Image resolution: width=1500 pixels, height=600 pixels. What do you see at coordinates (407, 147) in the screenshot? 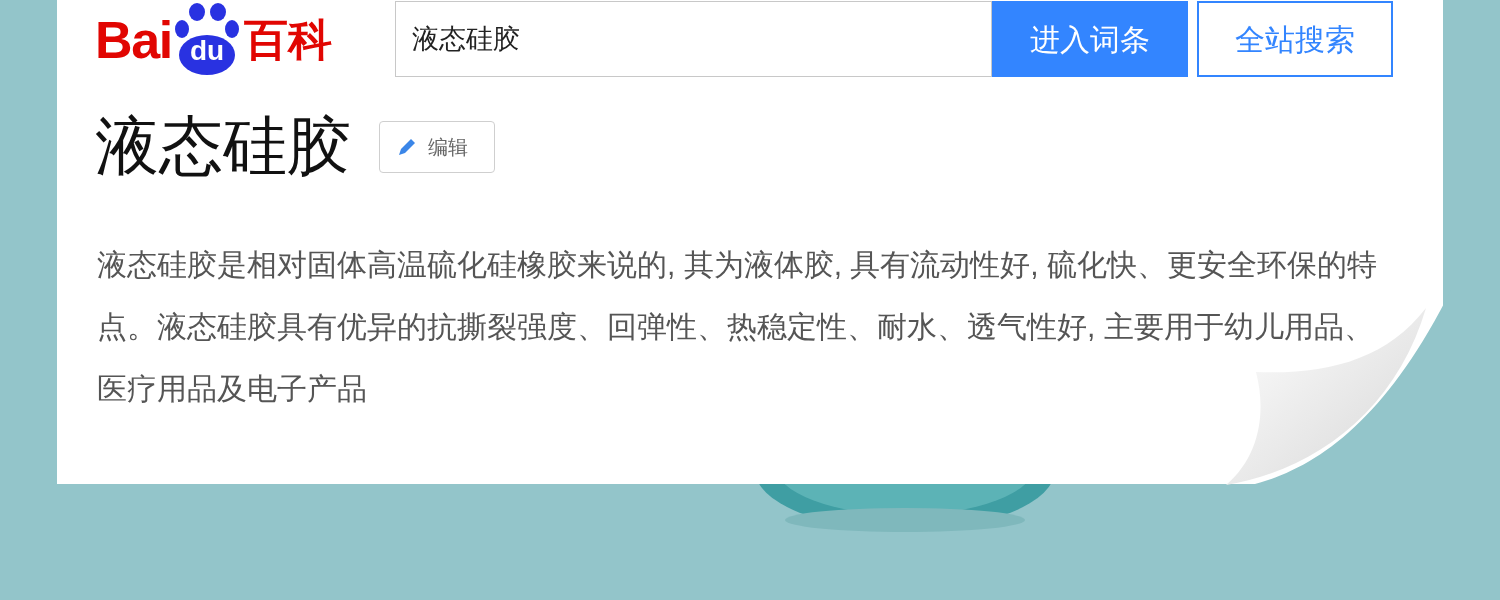
I see `pencil-icon` at bounding box center [407, 147].